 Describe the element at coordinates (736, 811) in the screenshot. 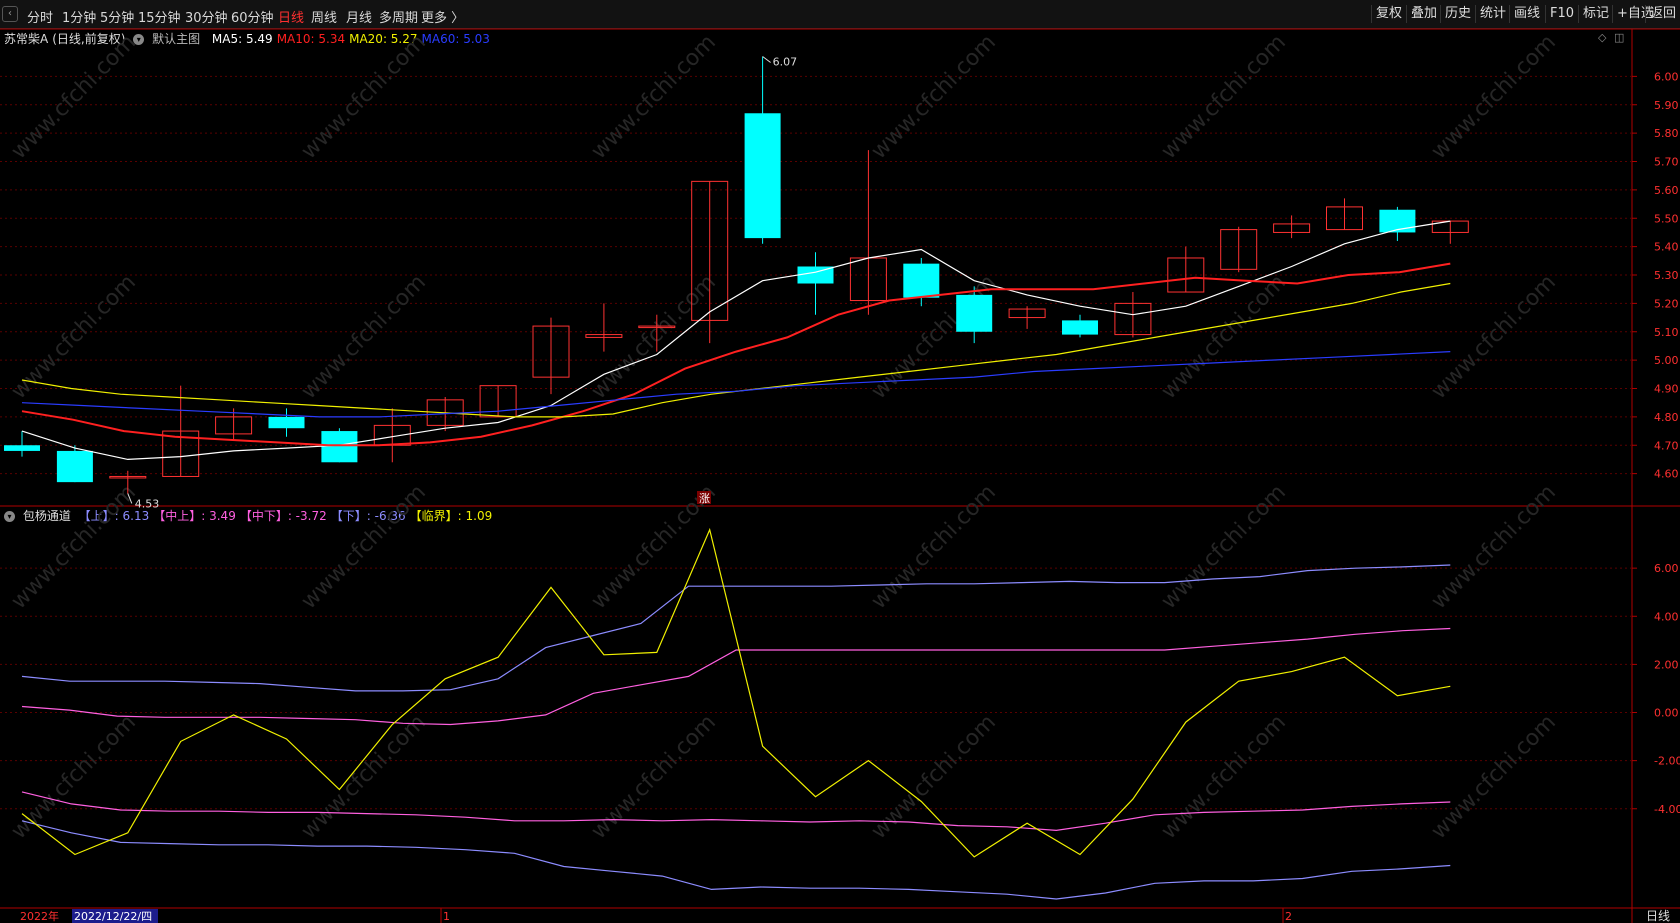

I see `mid-lower-line` at that location.